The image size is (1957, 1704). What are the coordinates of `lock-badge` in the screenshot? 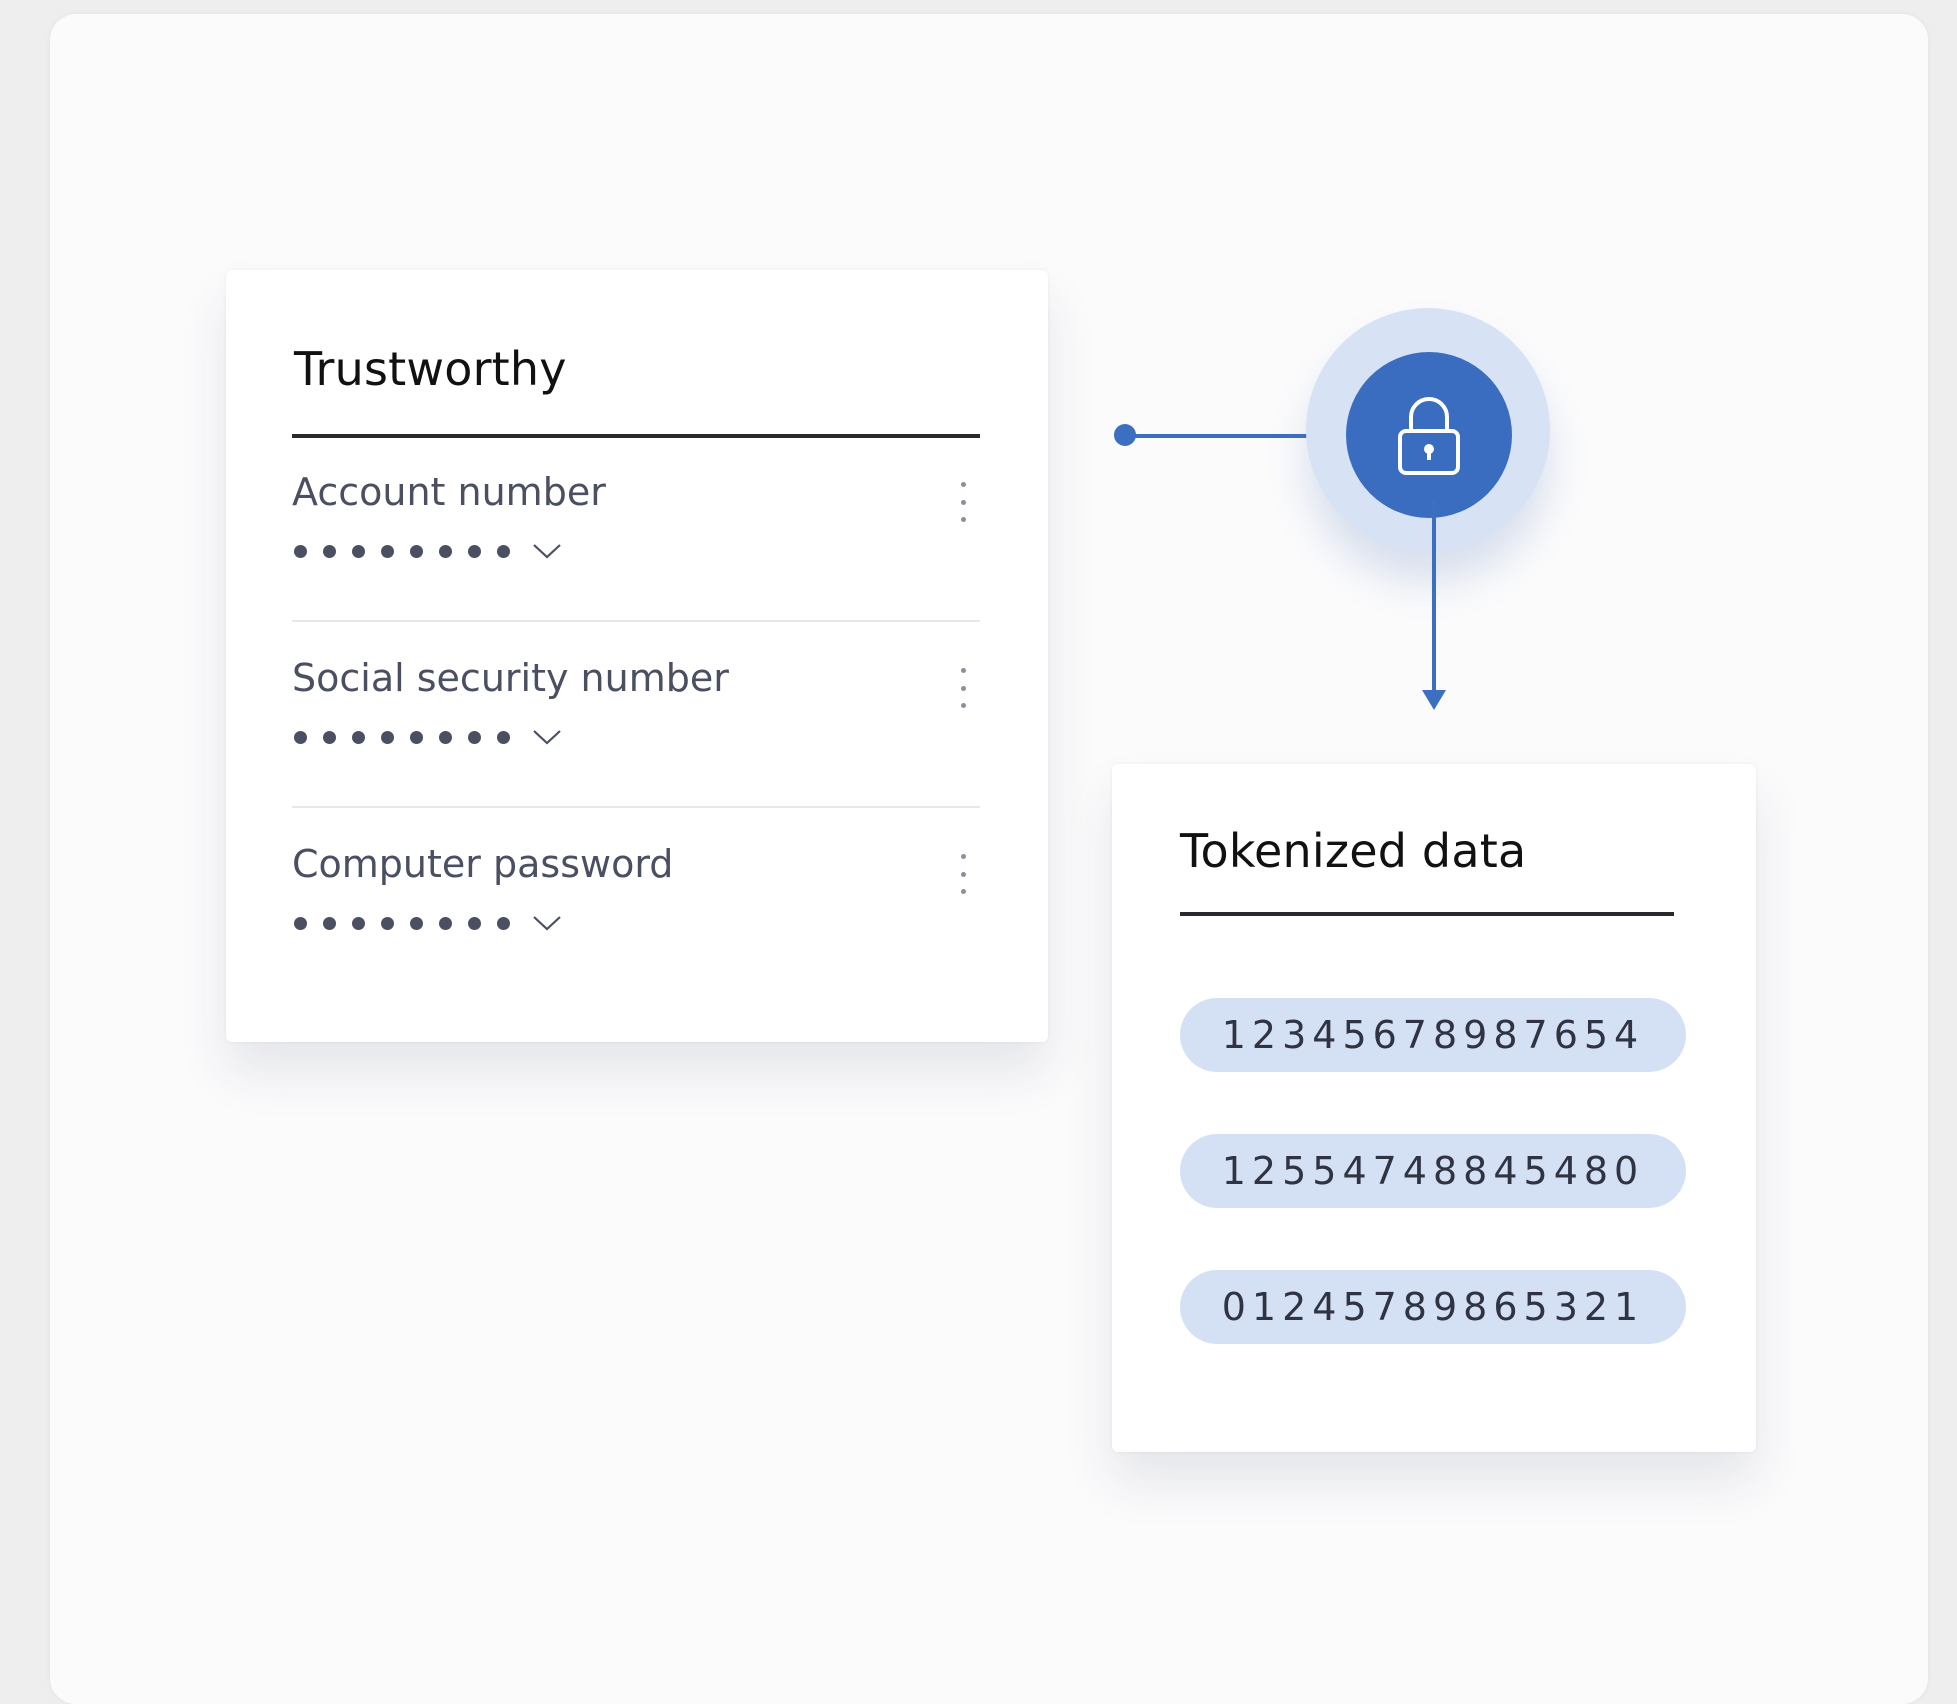 It's located at (1429, 435).